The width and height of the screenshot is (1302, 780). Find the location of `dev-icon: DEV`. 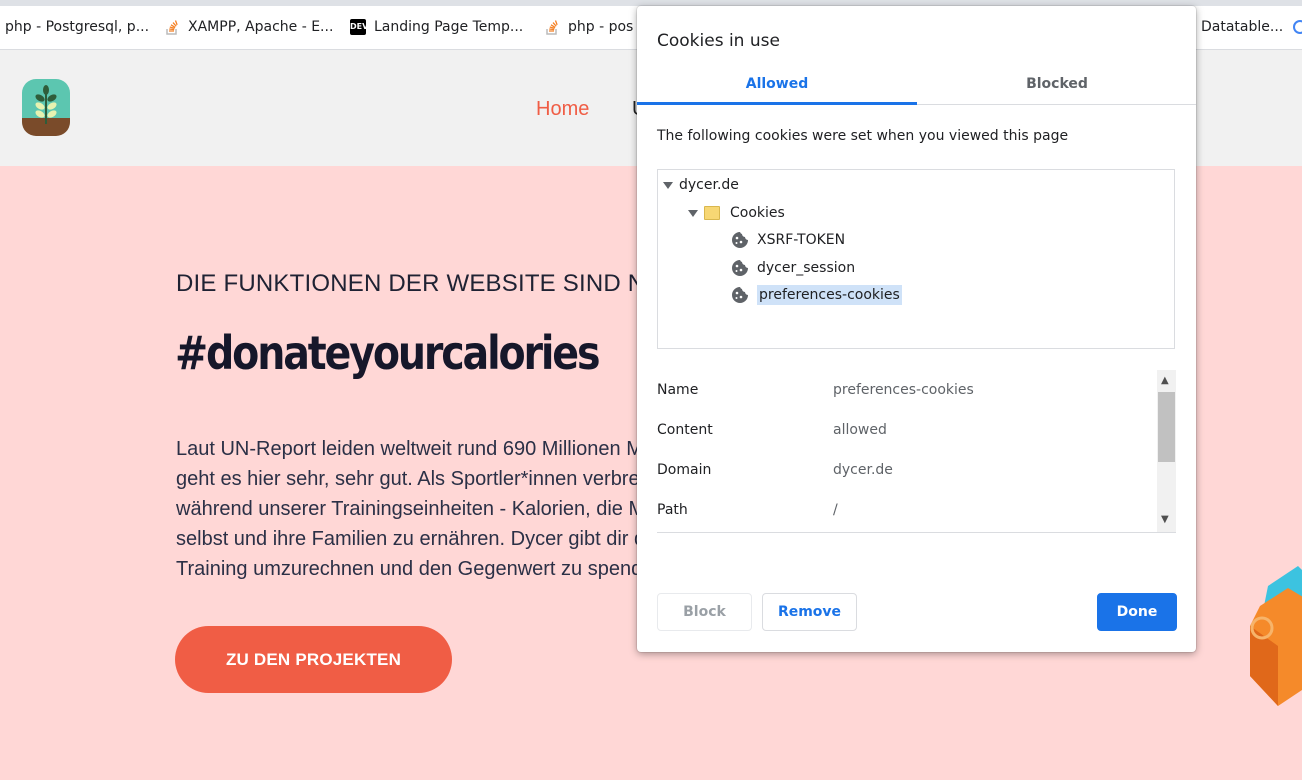

dev-icon: DEV is located at coordinates (359, 27).